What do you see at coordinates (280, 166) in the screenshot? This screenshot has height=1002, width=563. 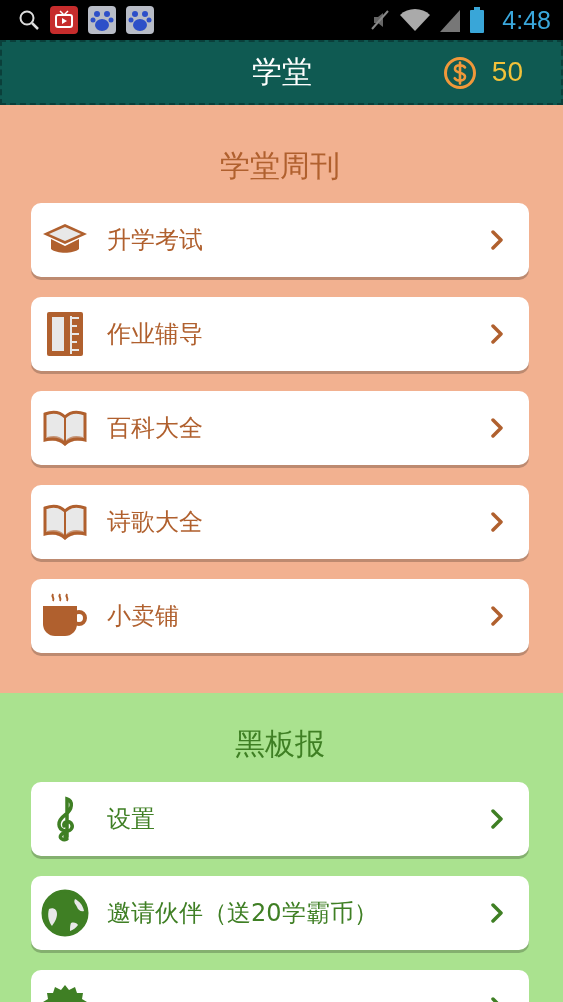 I see `section-title: 学堂周刊` at bounding box center [280, 166].